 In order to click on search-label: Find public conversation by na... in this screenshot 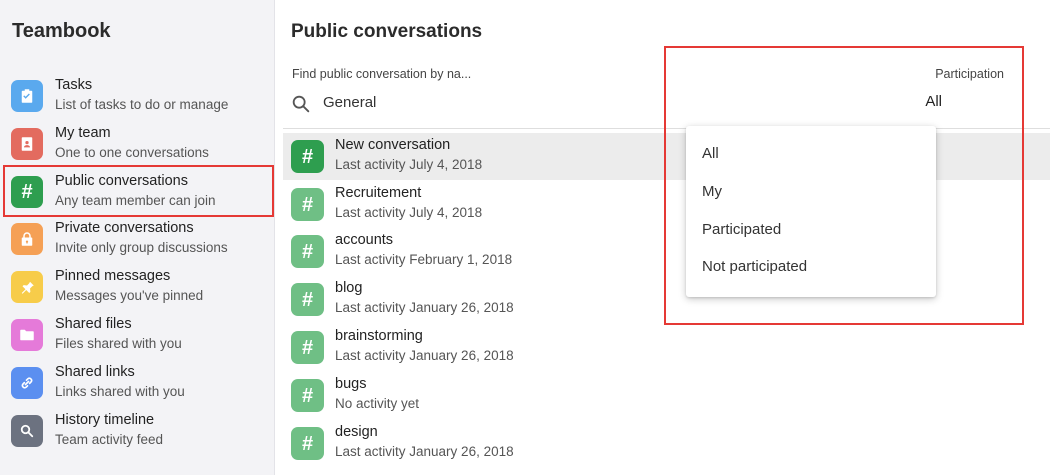, I will do `click(382, 74)`.